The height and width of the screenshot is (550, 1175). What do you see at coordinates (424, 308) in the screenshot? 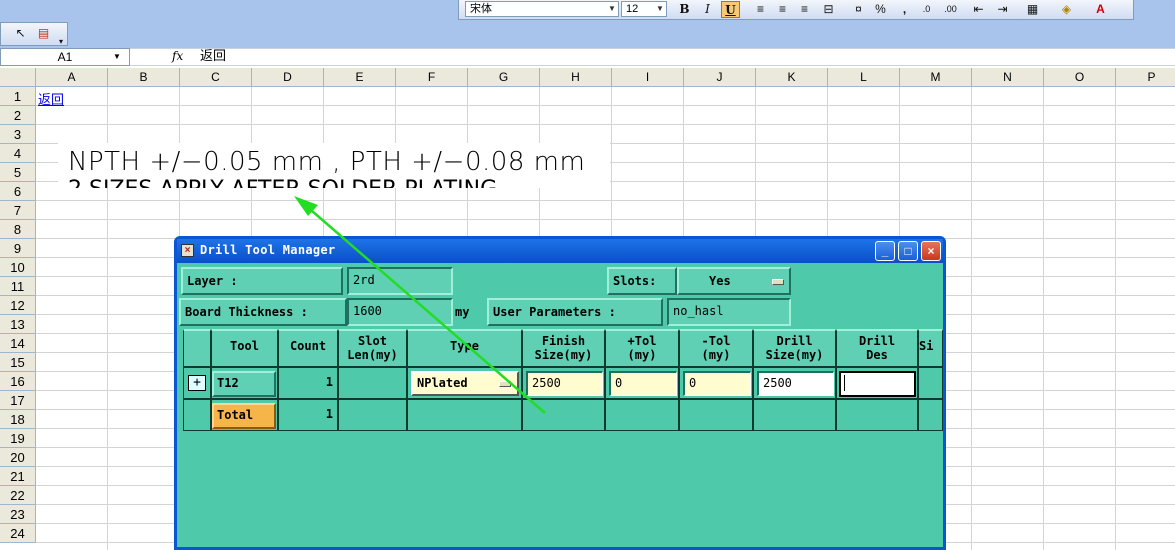
I see `arrow-line` at bounding box center [424, 308].